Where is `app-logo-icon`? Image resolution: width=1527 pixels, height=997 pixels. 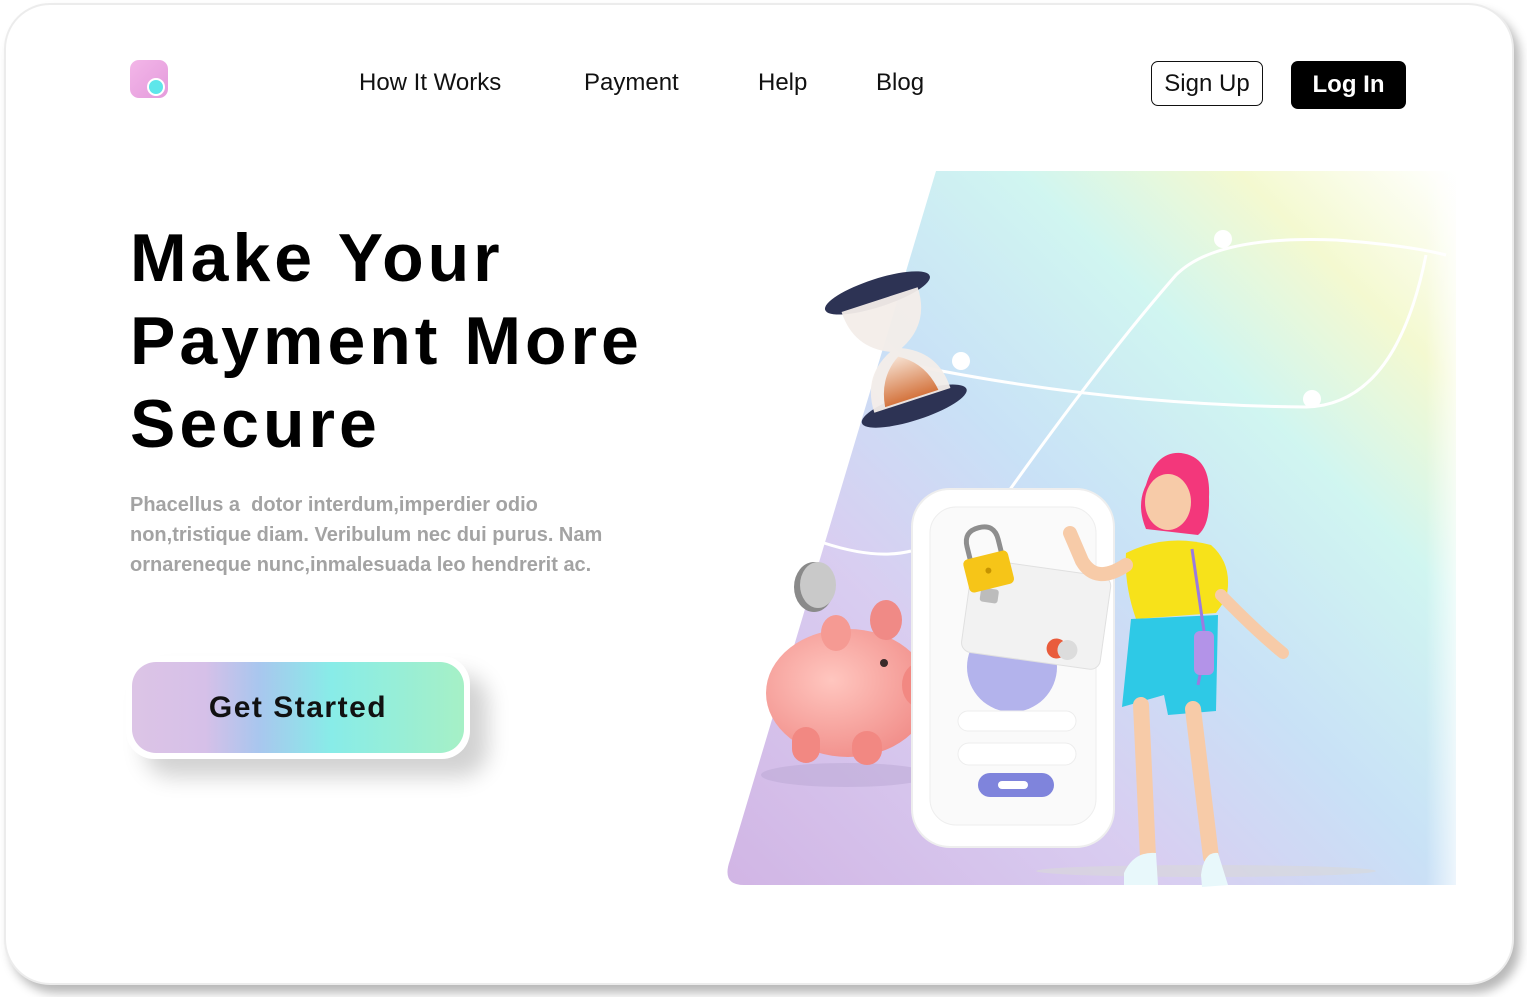
app-logo-icon is located at coordinates (149, 79).